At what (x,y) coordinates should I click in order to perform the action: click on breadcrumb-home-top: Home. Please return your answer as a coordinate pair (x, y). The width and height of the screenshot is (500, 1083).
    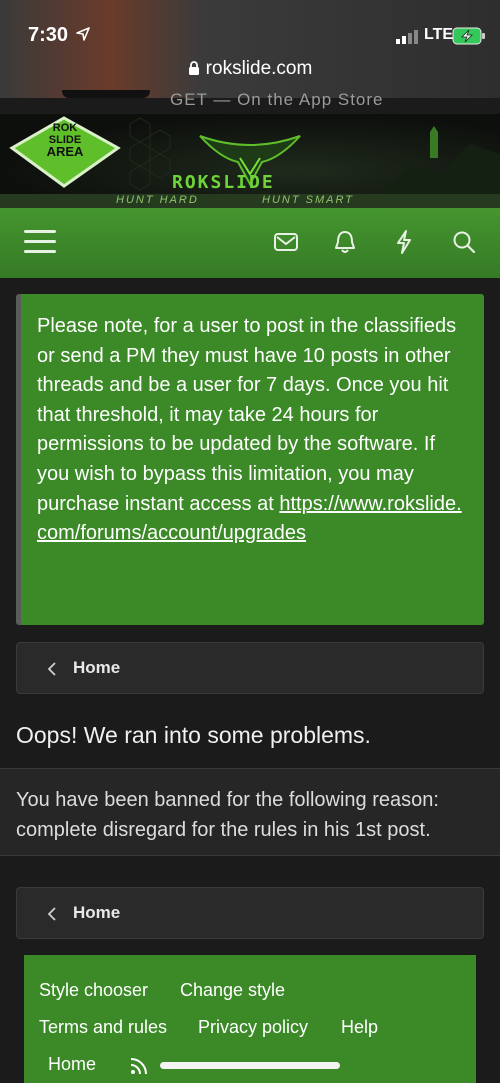
    Looking at the image, I should click on (250, 668).